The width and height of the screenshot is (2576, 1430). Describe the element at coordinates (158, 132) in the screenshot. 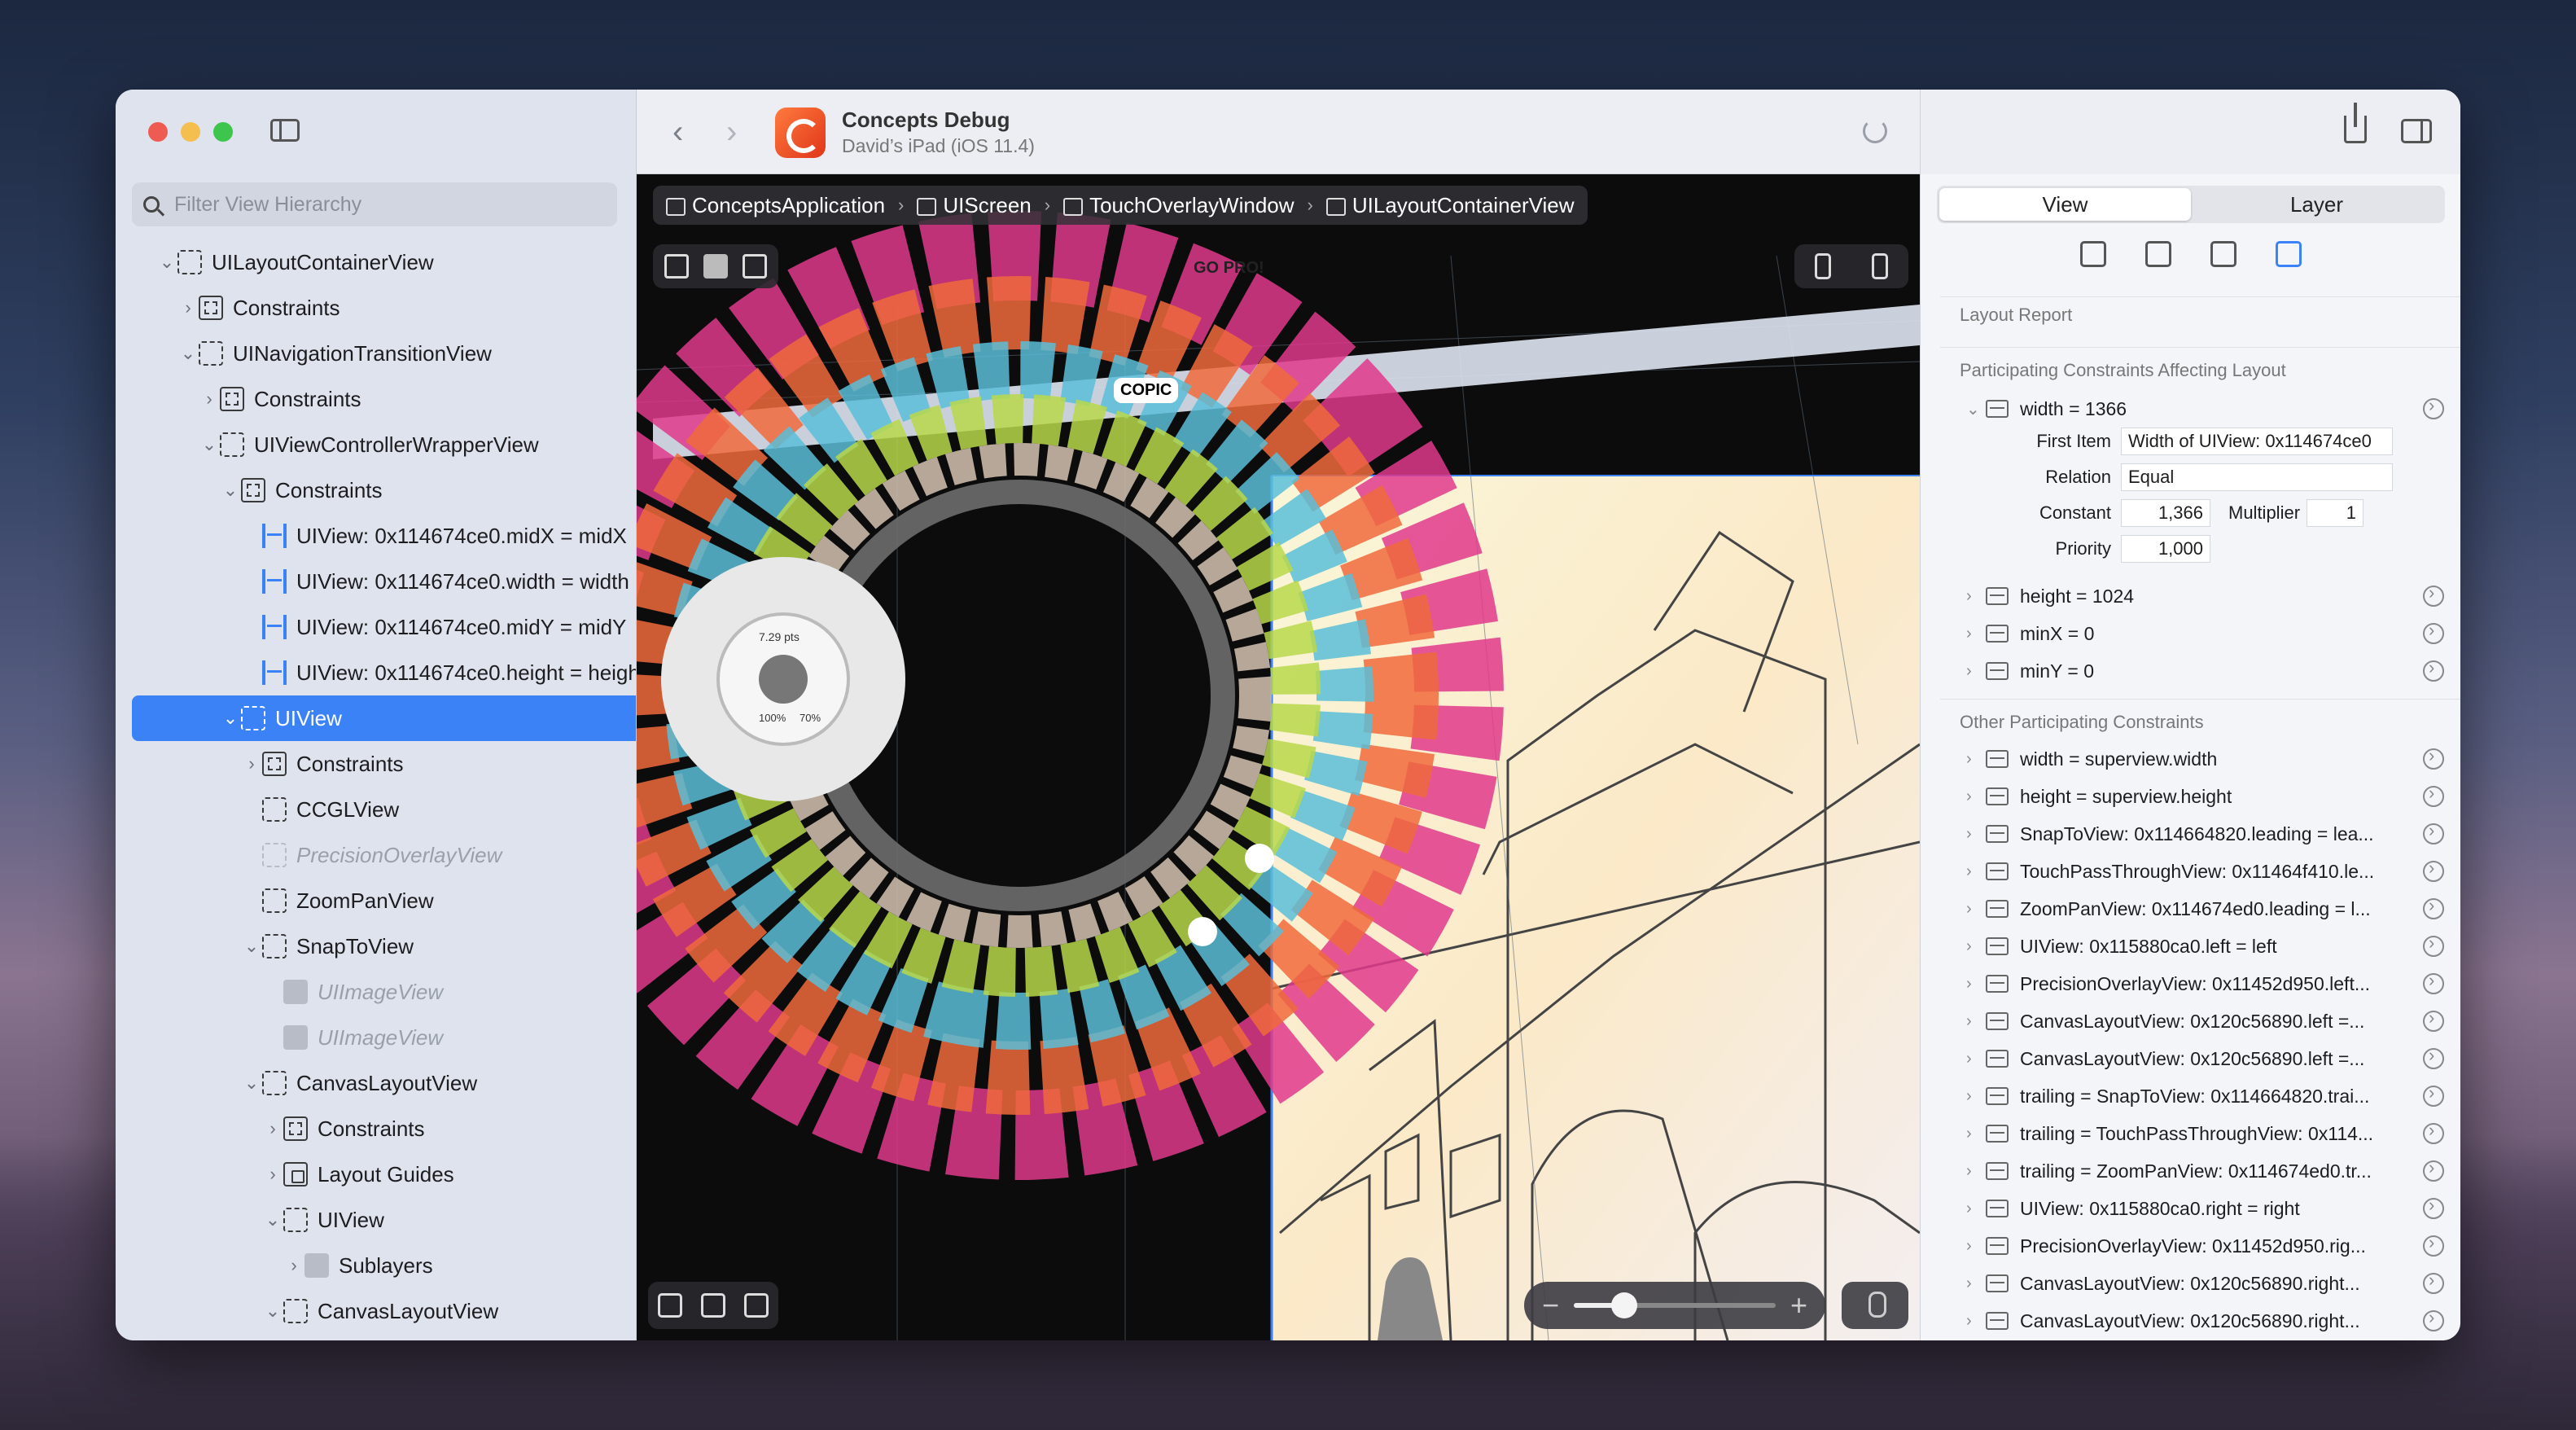

I see `close-button` at that location.